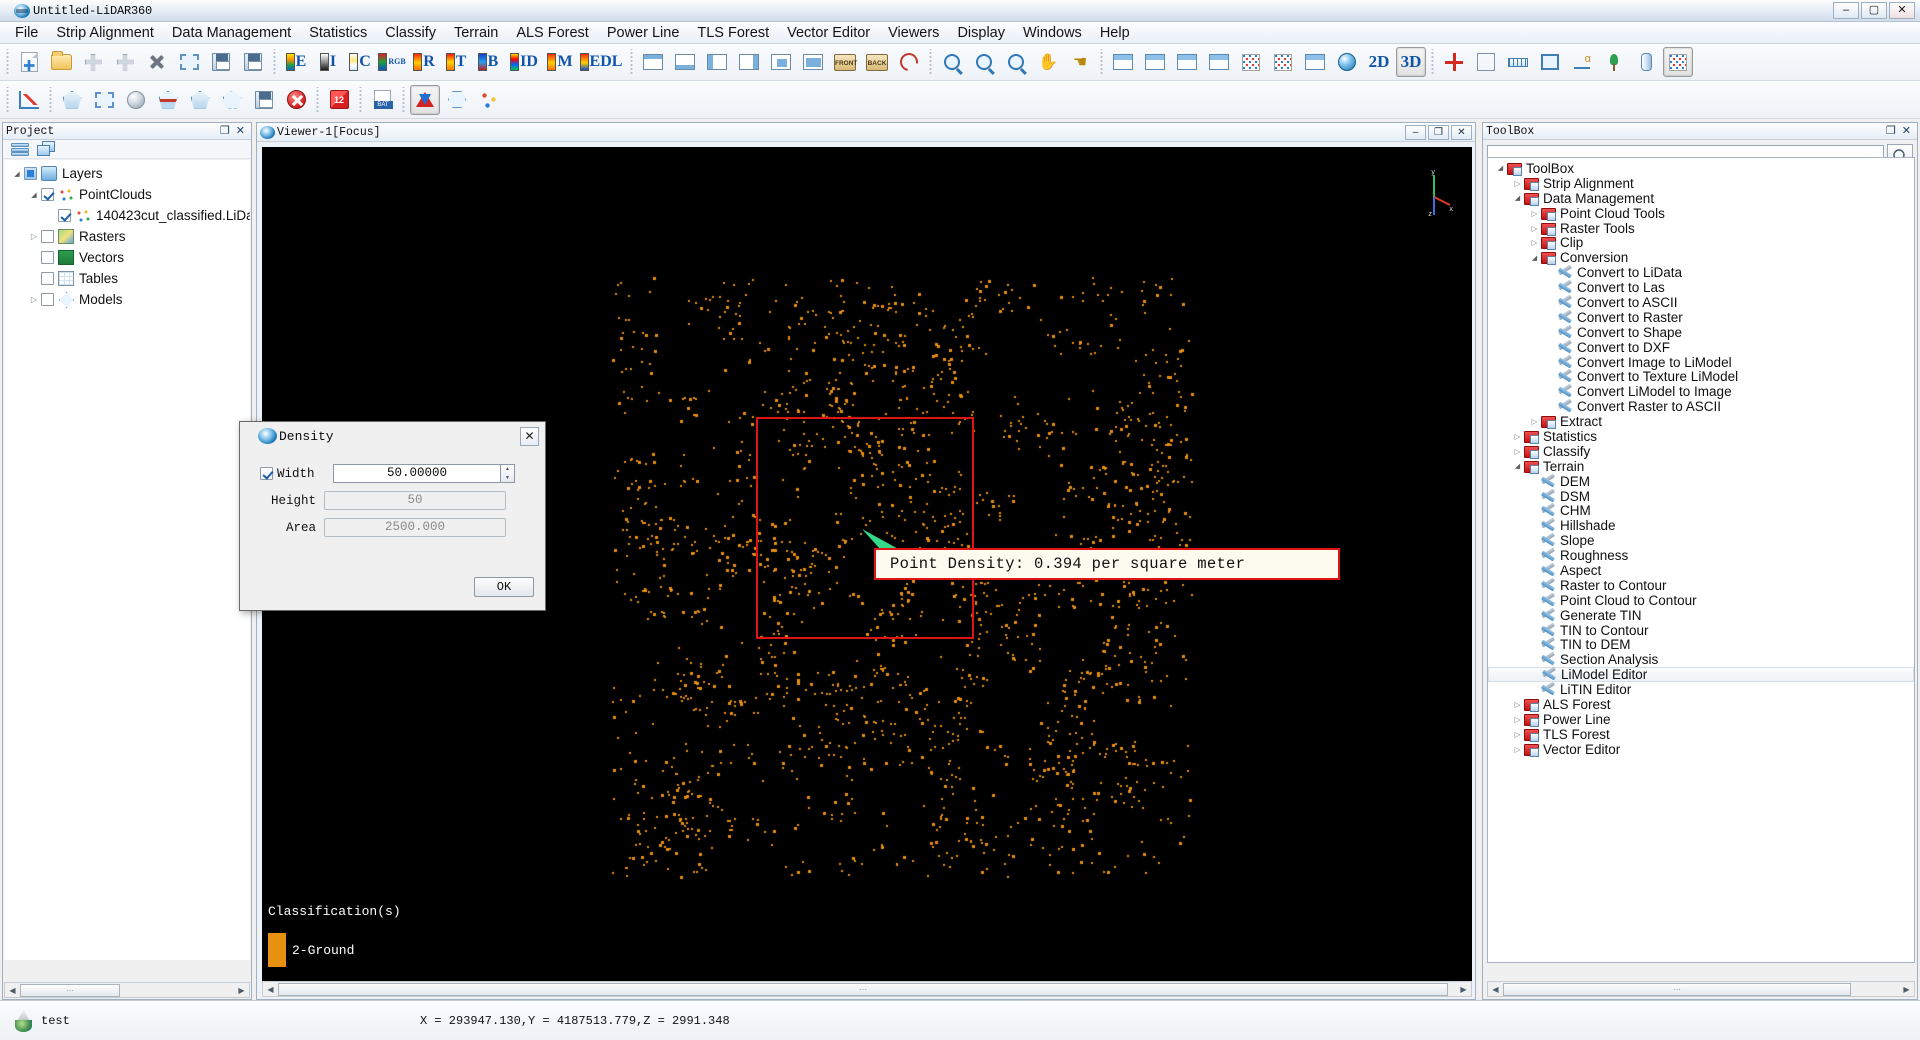  What do you see at coordinates (1846, 10) in the screenshot?
I see `minimize-button: –` at bounding box center [1846, 10].